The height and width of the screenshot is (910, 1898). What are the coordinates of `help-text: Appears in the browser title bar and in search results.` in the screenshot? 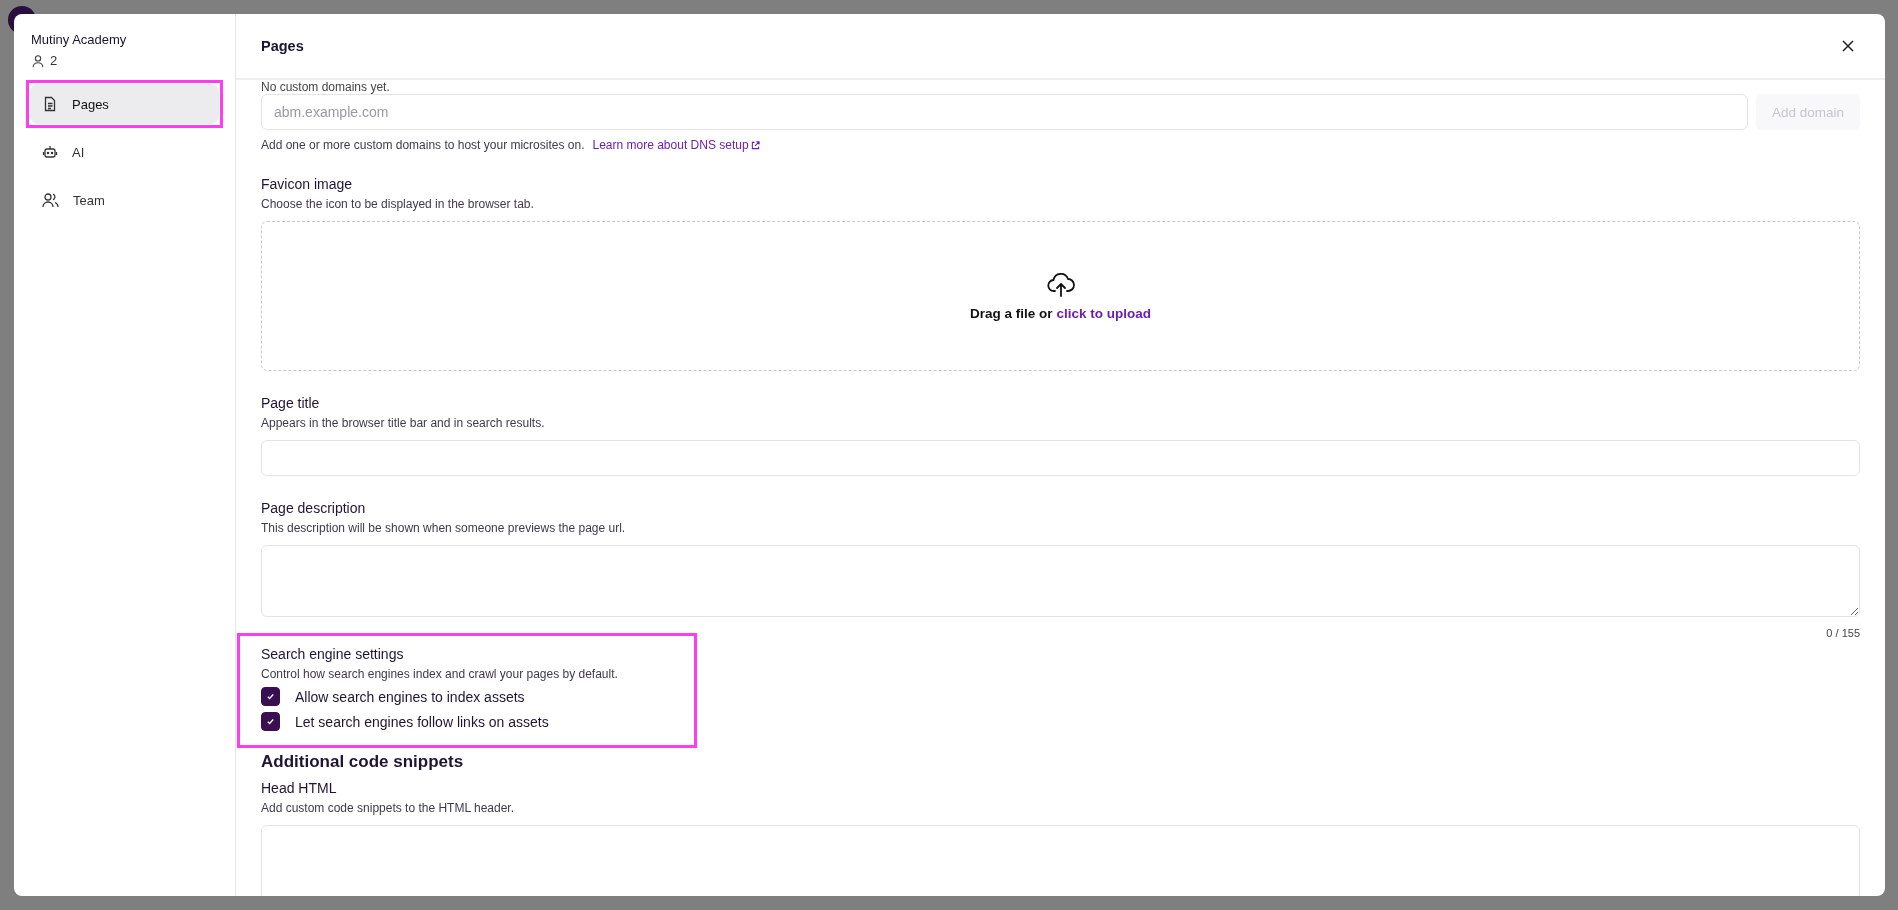 It's located at (403, 423).